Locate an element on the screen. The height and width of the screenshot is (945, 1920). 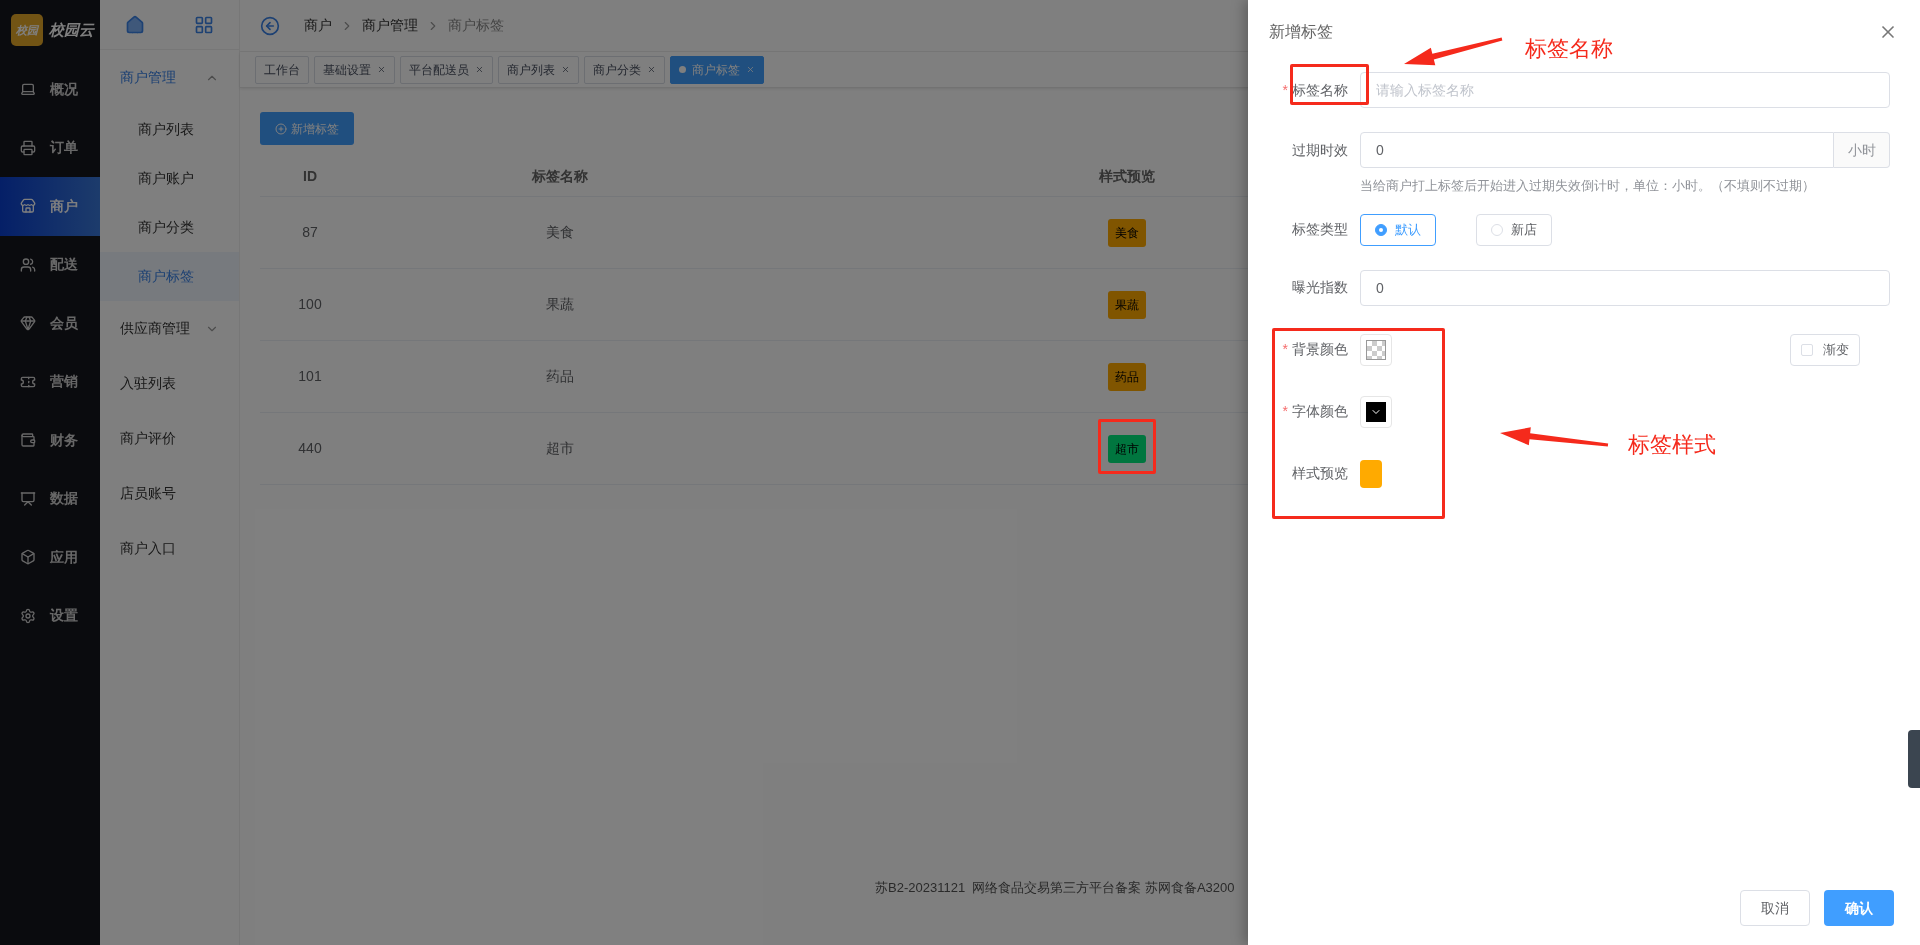
field-label: 字体颜色 is located at coordinates (1320, 411).